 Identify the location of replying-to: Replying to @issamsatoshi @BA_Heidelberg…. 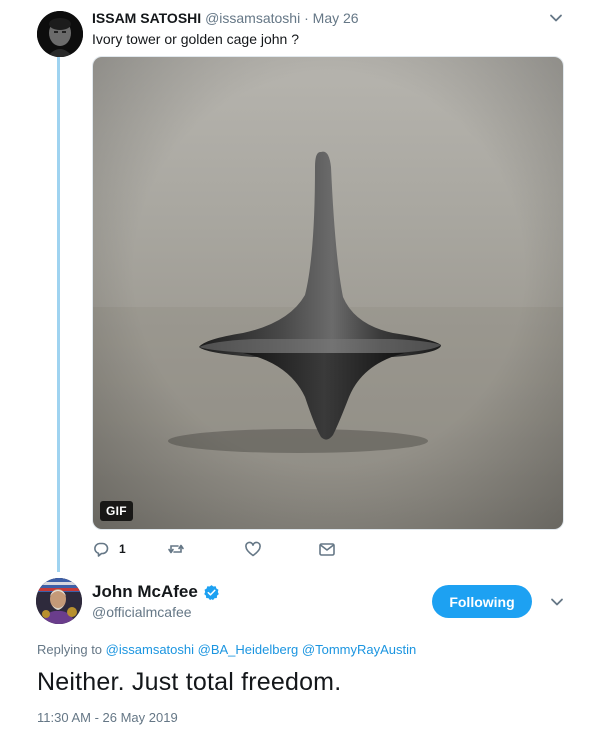
(226, 649).